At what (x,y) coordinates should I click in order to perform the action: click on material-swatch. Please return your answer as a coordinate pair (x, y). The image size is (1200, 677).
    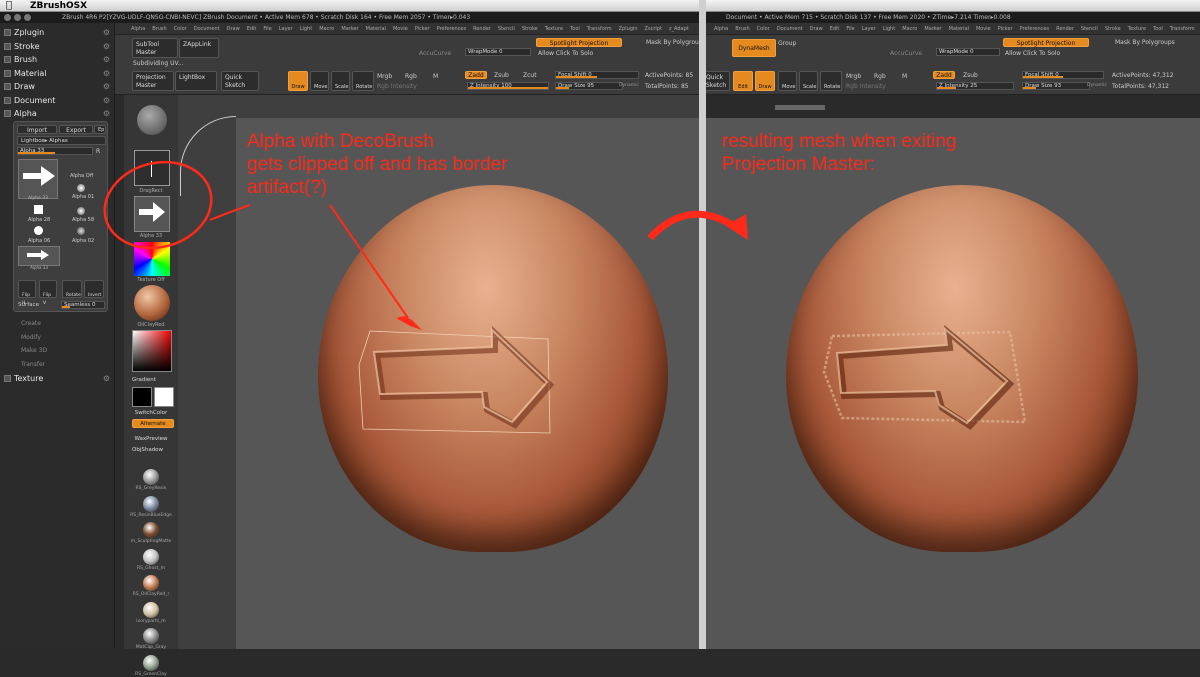
    Looking at the image, I should click on (151, 662).